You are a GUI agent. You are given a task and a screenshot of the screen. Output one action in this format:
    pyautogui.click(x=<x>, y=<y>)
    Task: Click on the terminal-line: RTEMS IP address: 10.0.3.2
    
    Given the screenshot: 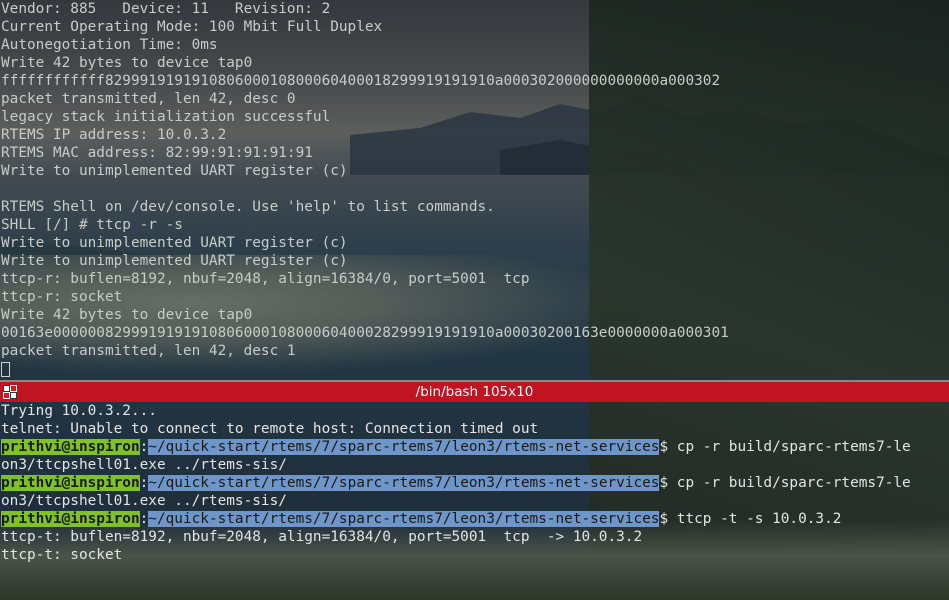 What is the action you would take?
    pyautogui.click(x=114, y=135)
    